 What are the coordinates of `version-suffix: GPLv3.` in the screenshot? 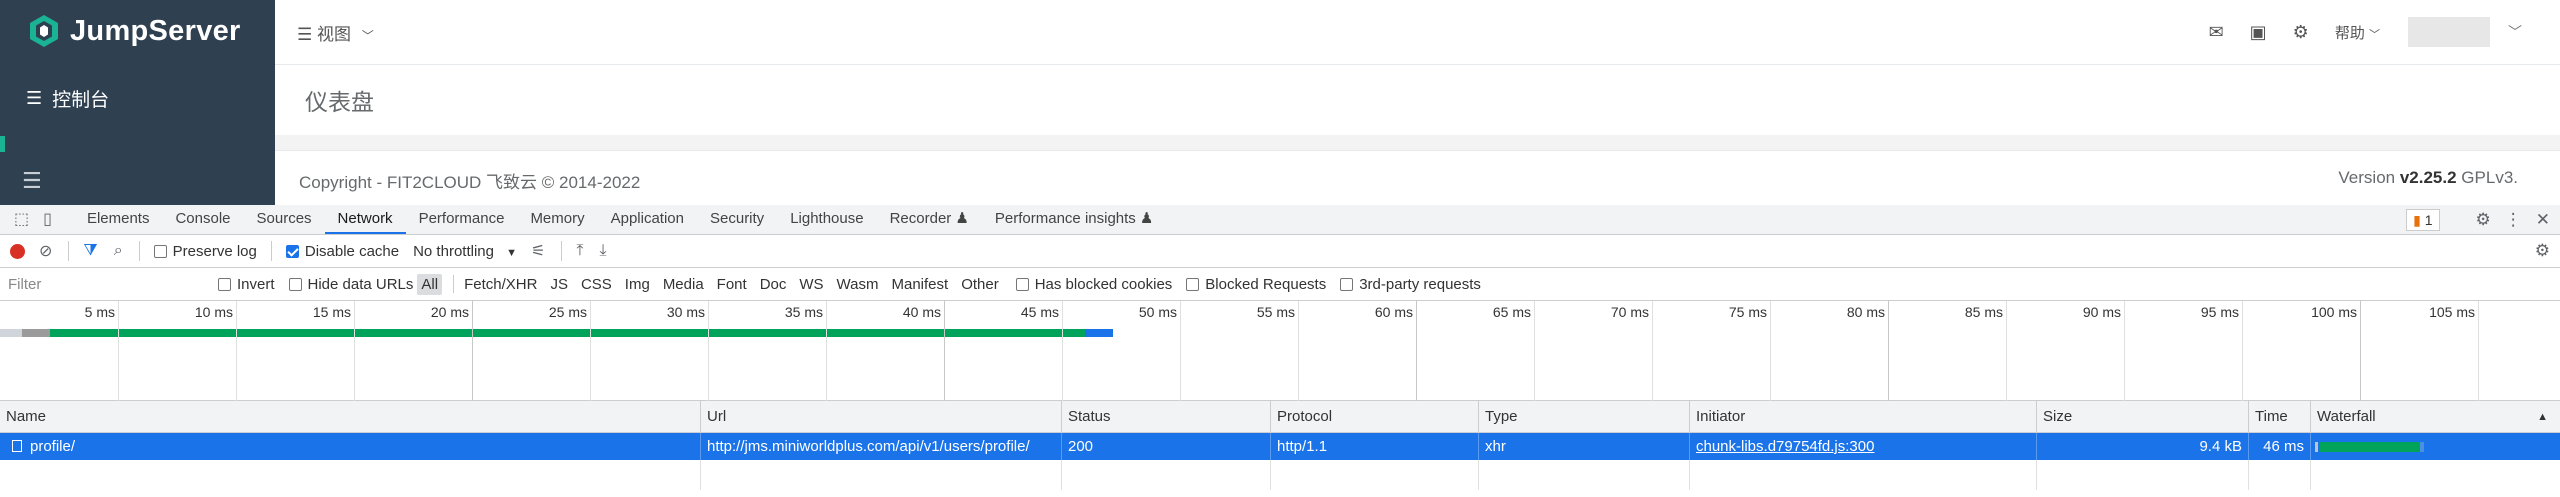 It's located at (2487, 177).